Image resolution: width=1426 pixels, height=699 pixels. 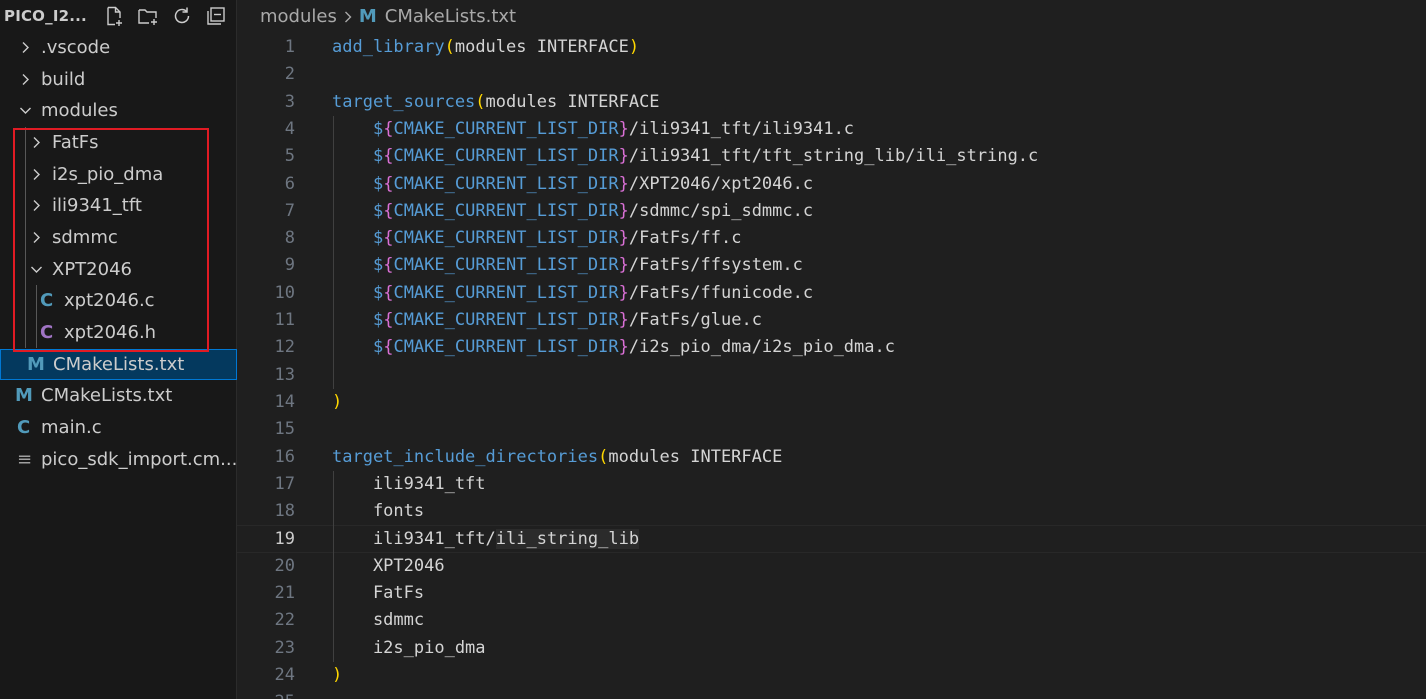 What do you see at coordinates (409, 647) in the screenshot?
I see `code-token: i2s_pio_dma` at bounding box center [409, 647].